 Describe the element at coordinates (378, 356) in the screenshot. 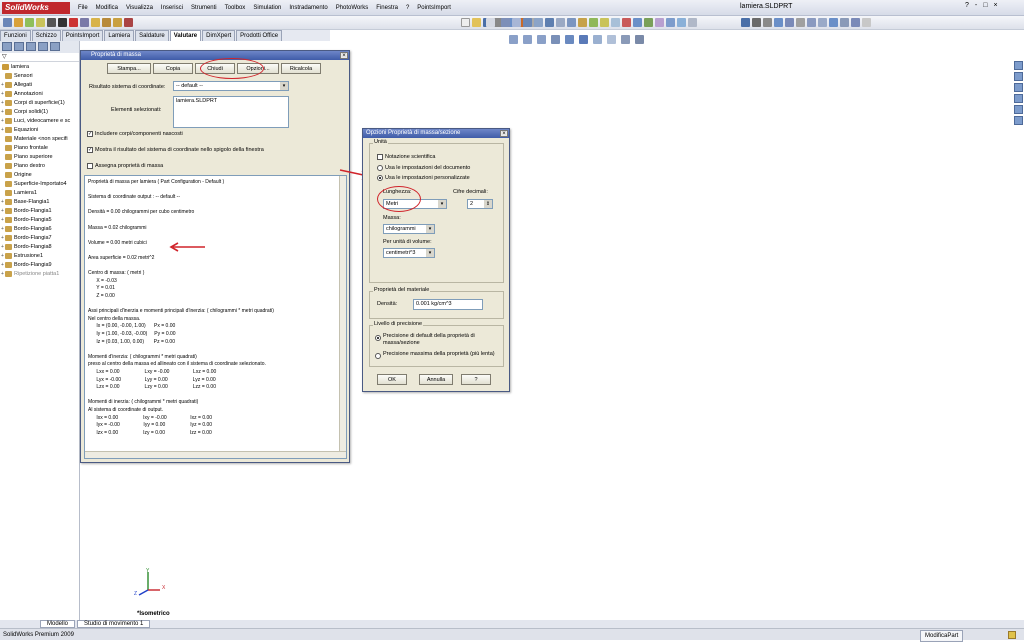

I see `precision-max-radio` at that location.